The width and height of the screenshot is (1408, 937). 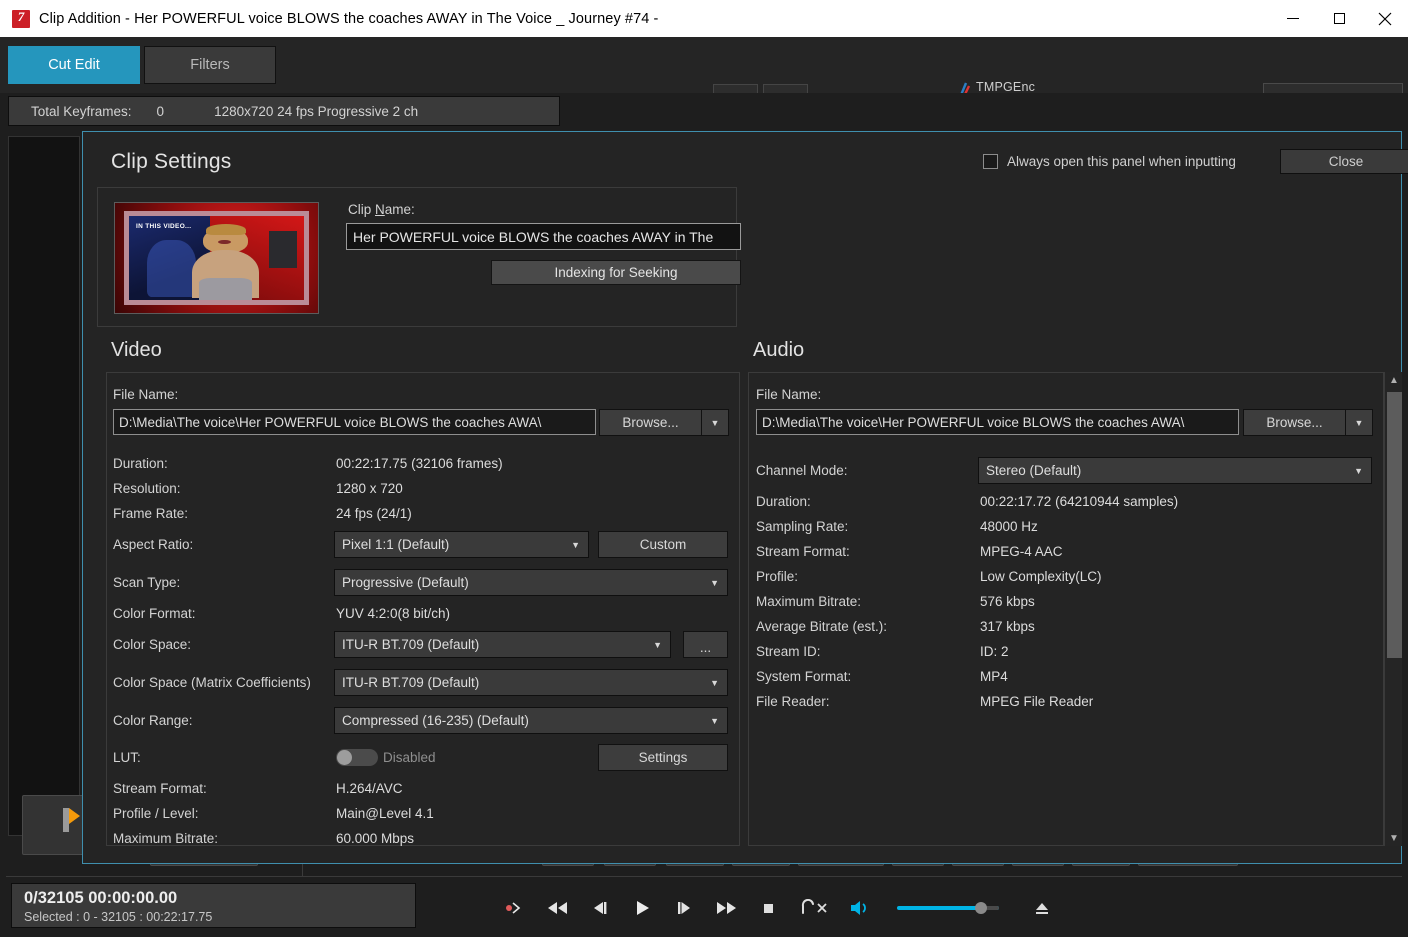 I want to click on audio-max-bitrate-value: 576 kbps, so click(x=1007, y=601).